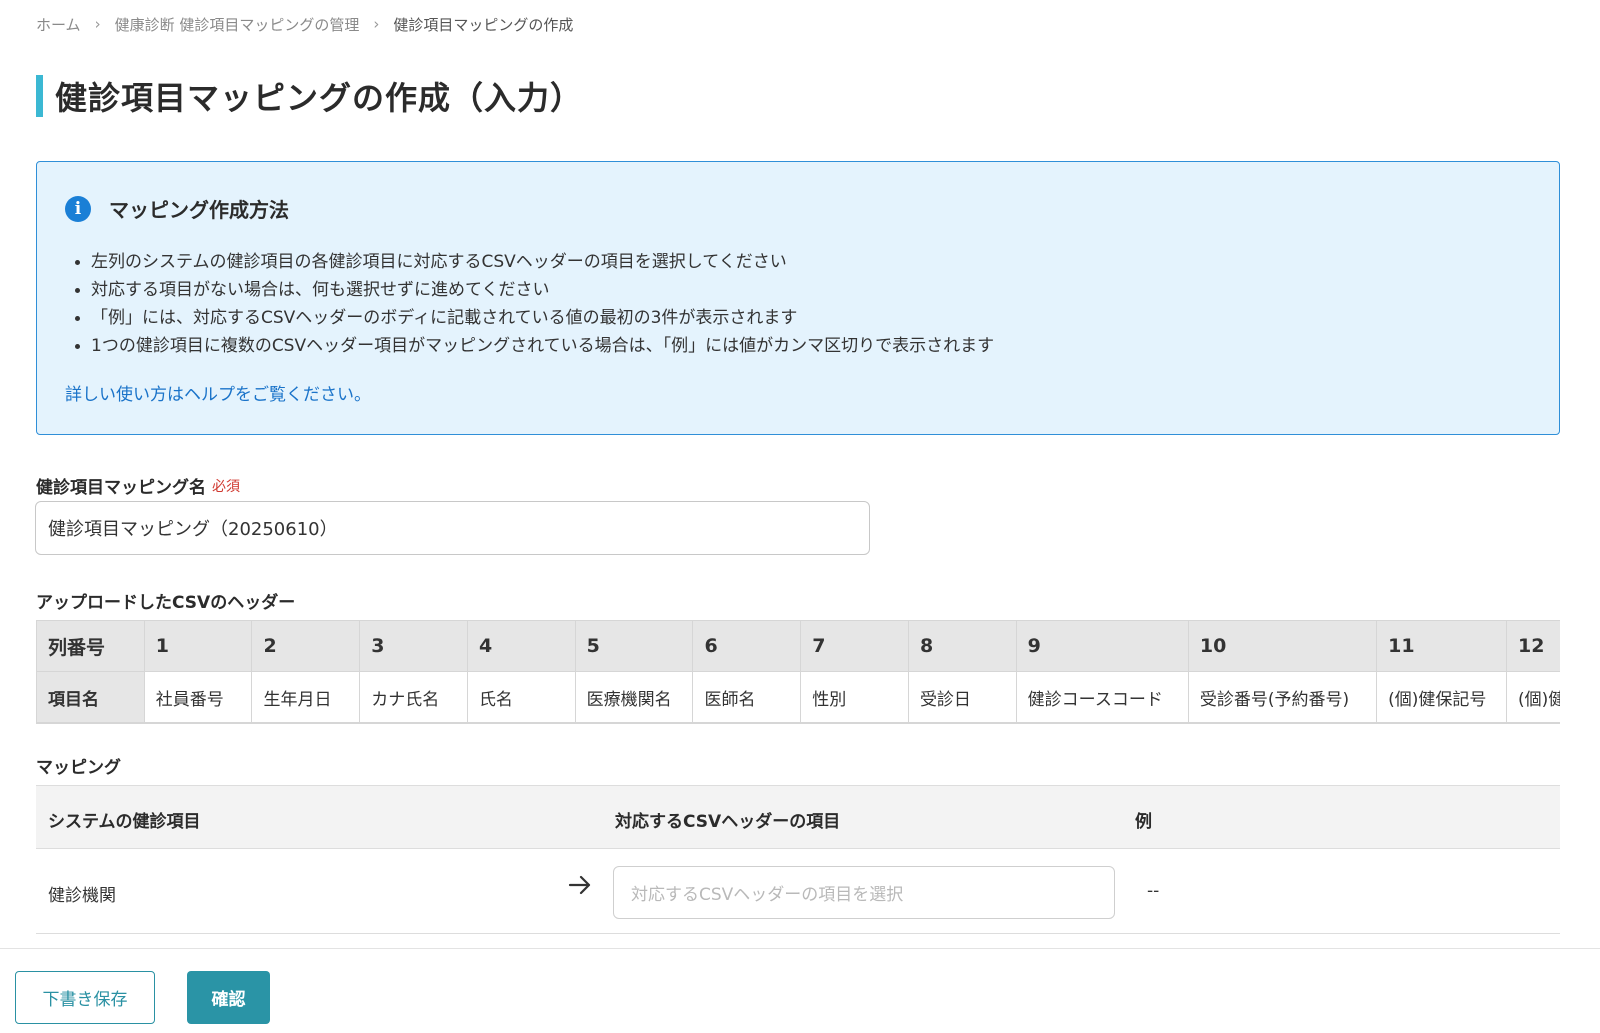 The width and height of the screenshot is (1600, 1033). I want to click on arrow-right-icon, so click(579, 885).